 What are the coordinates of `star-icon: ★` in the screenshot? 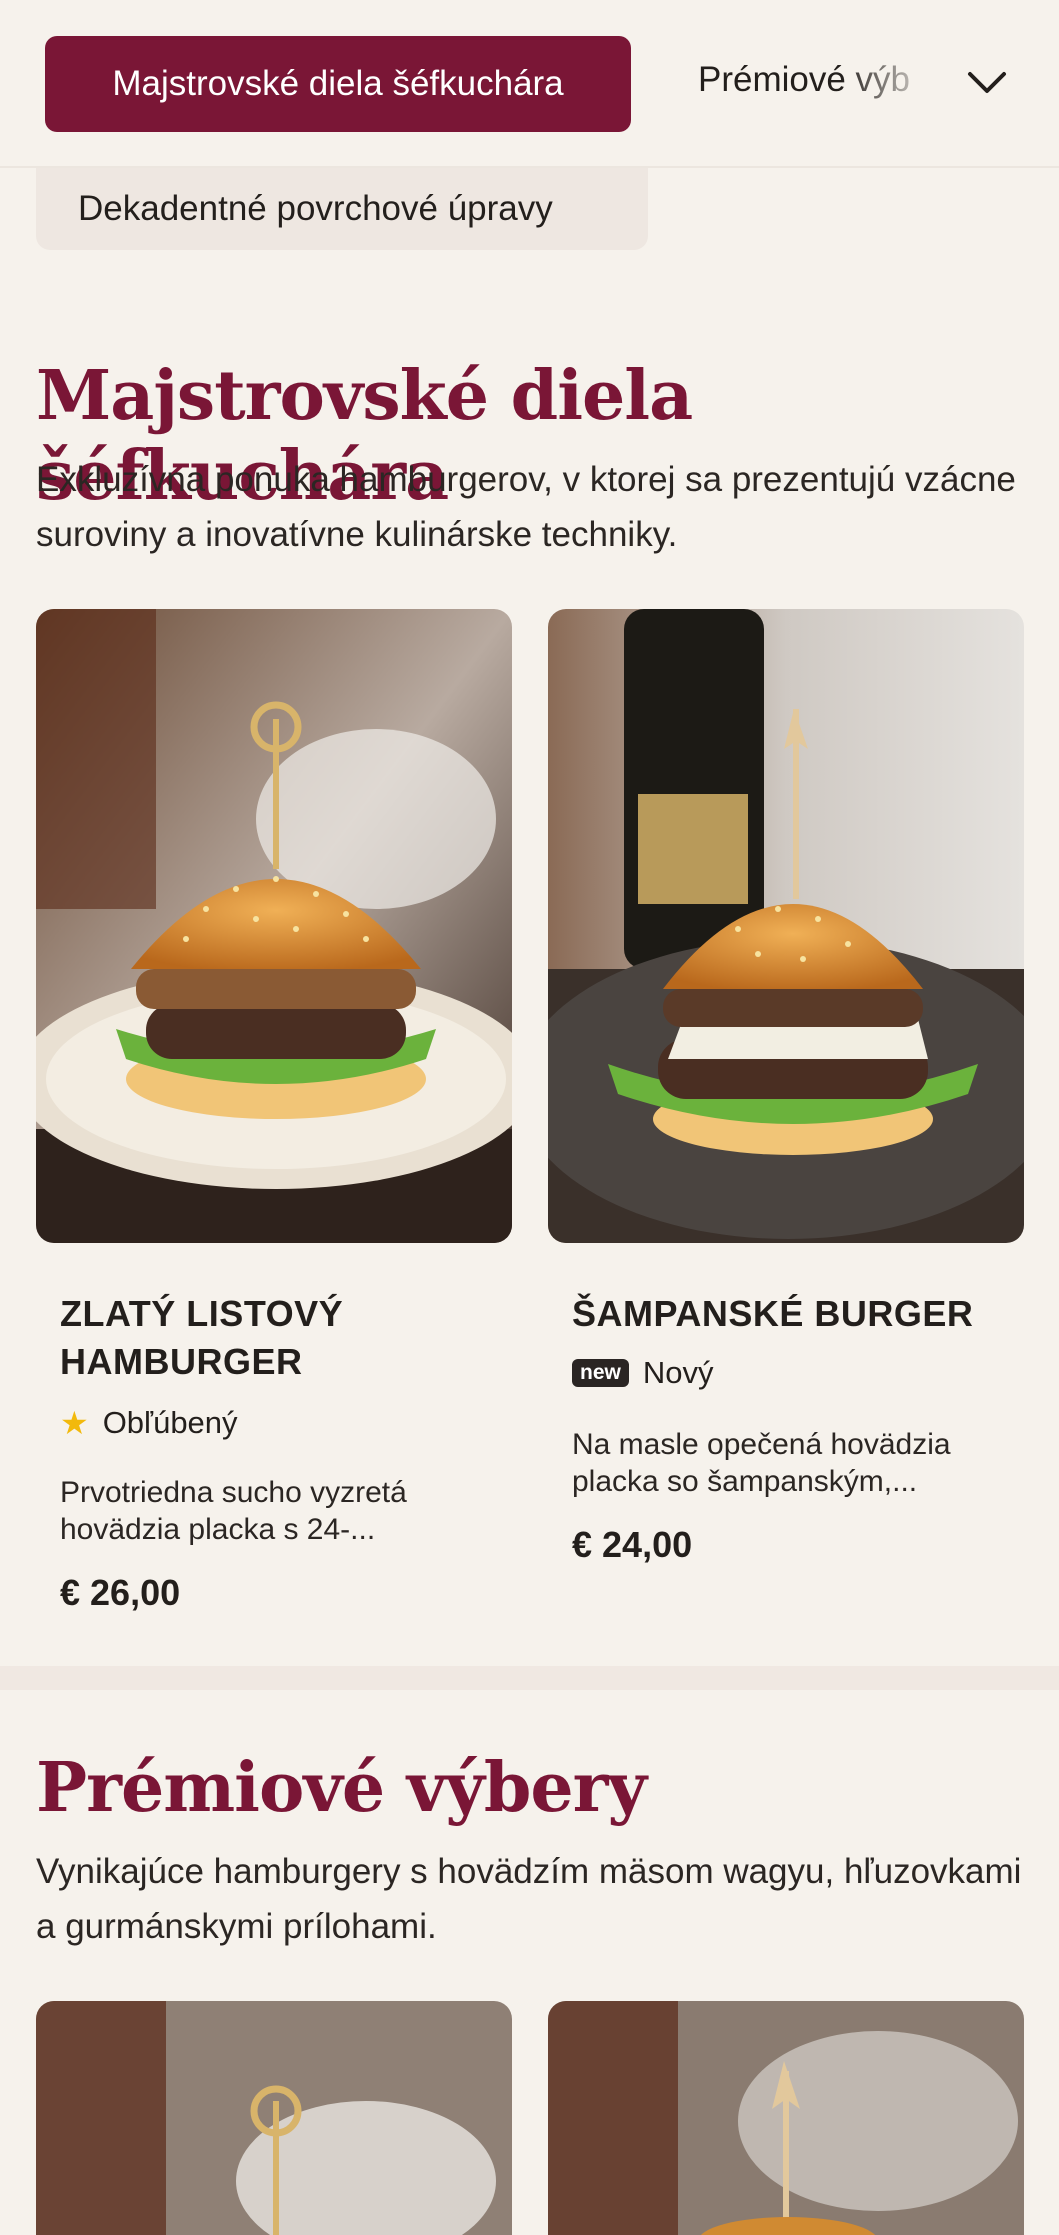 It's located at (74, 1423).